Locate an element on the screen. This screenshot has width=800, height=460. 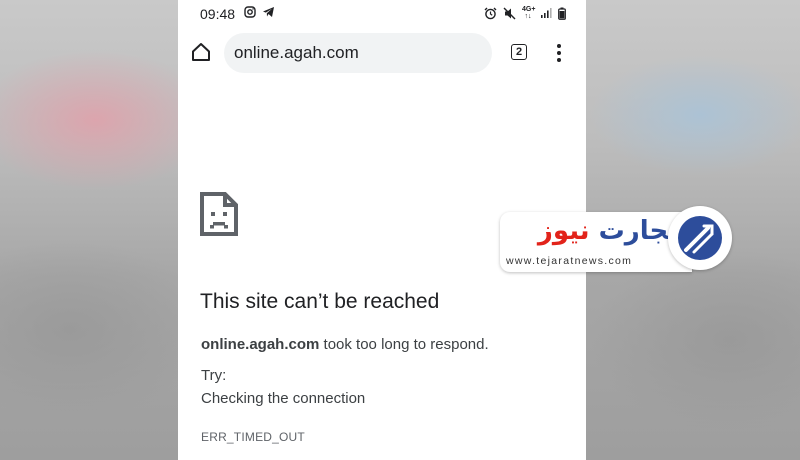
tab-switcher-button: 2 is located at coordinates (519, 52).